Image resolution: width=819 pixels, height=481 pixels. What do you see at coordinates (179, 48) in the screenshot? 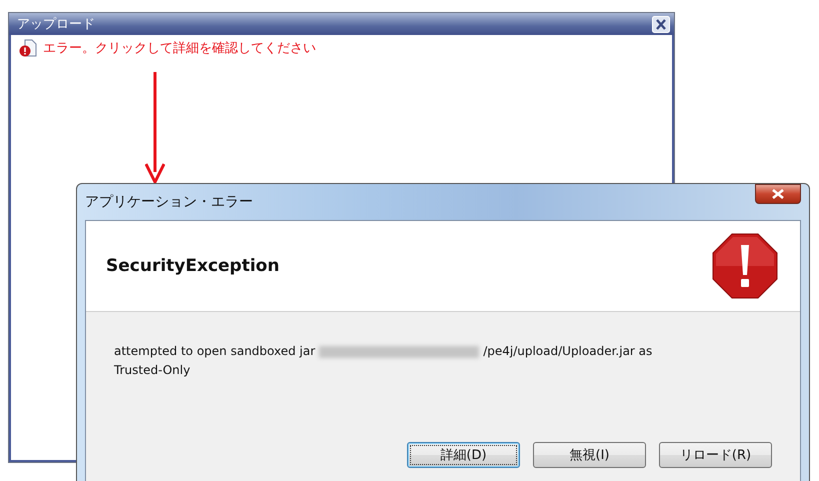
I see `error-message-link: エラー。クリックして詳細を確認してください` at bounding box center [179, 48].